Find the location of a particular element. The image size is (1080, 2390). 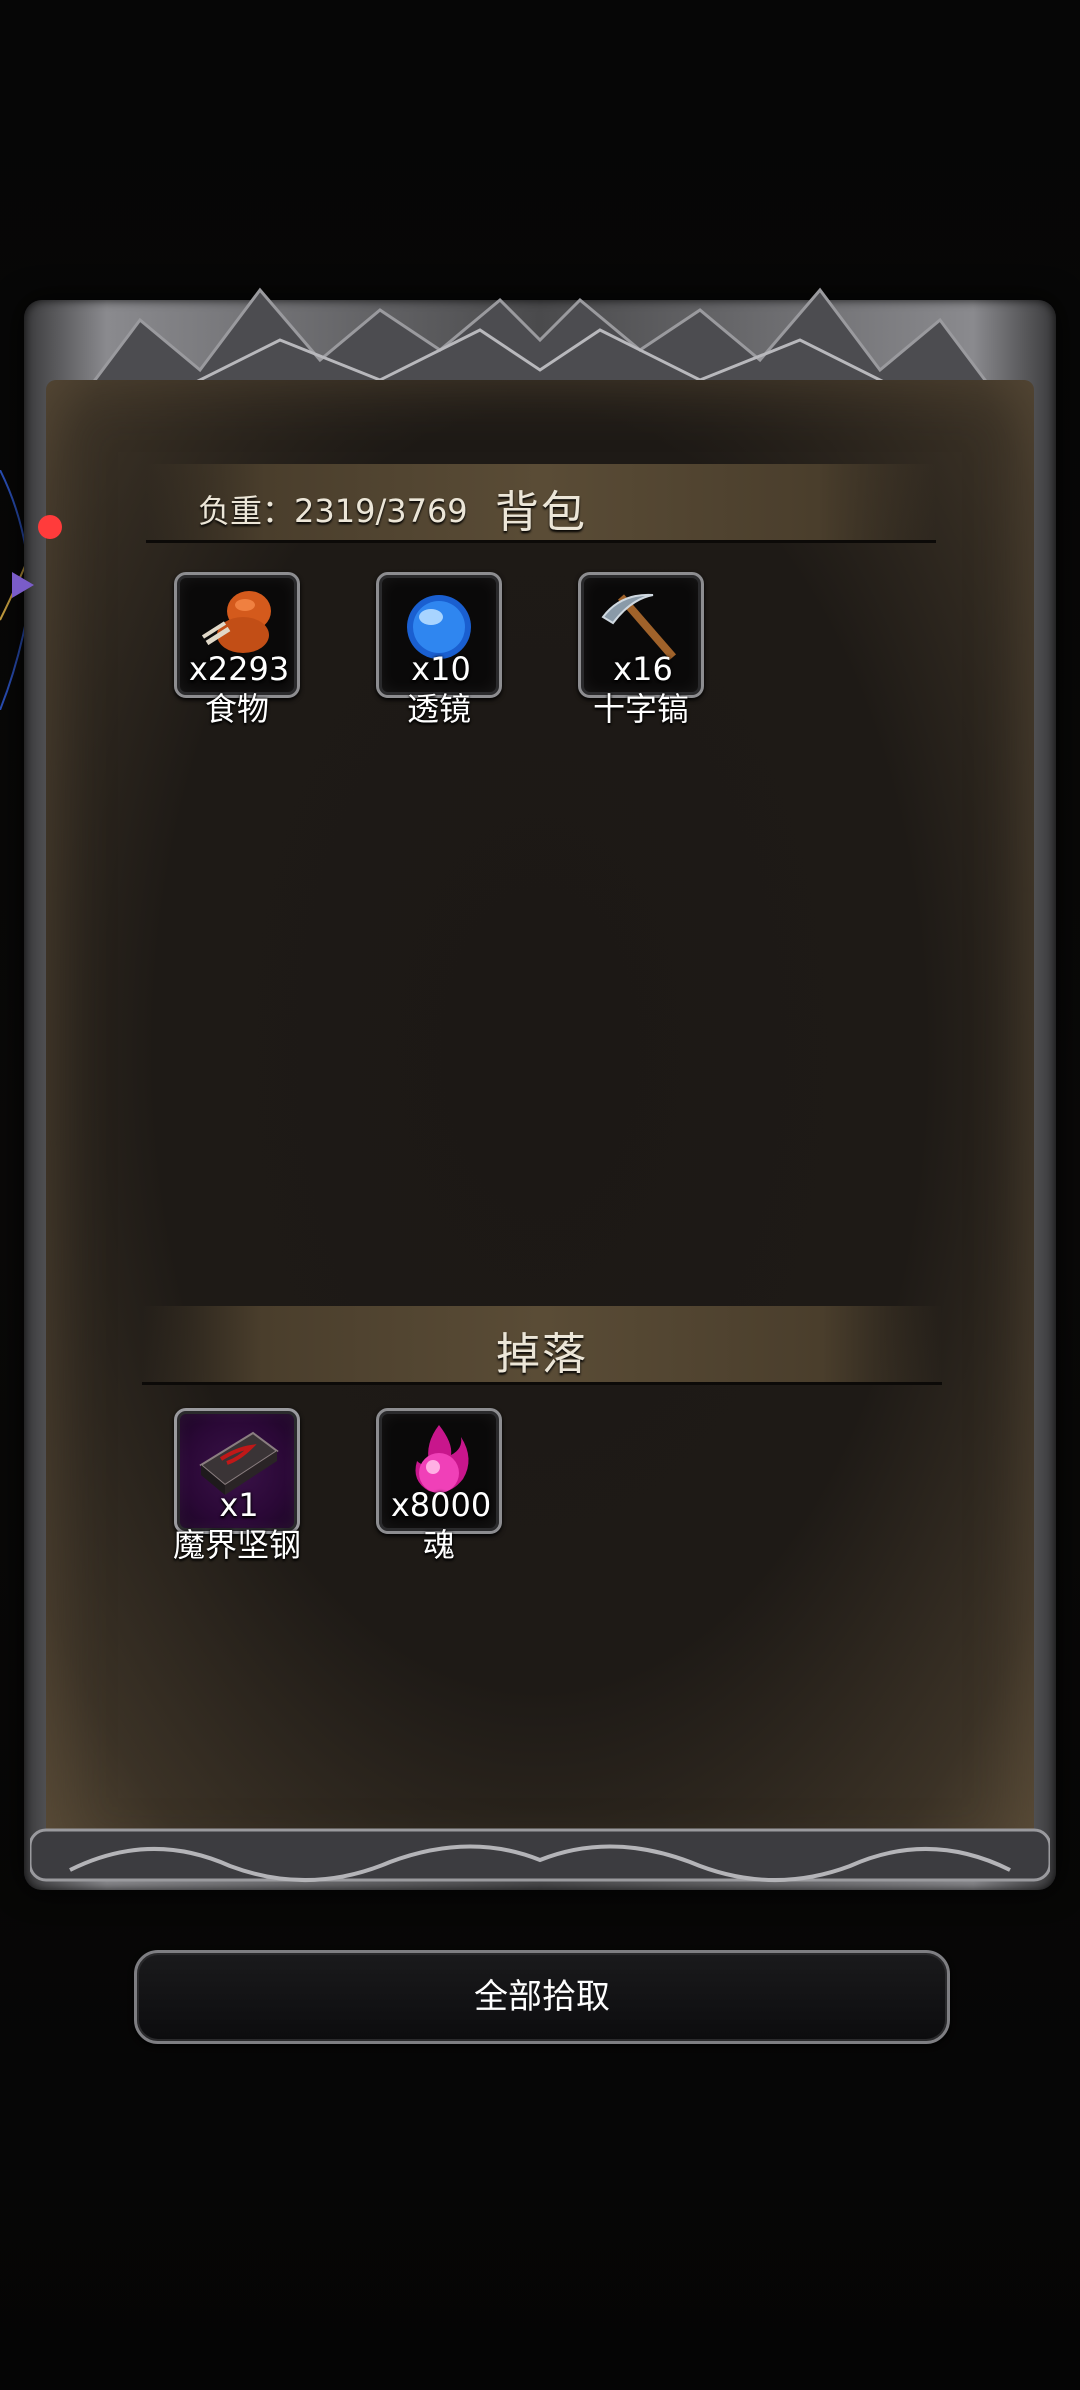

drop-item-demon-steel: x1 魔界坚钢 is located at coordinates (237, 1488).